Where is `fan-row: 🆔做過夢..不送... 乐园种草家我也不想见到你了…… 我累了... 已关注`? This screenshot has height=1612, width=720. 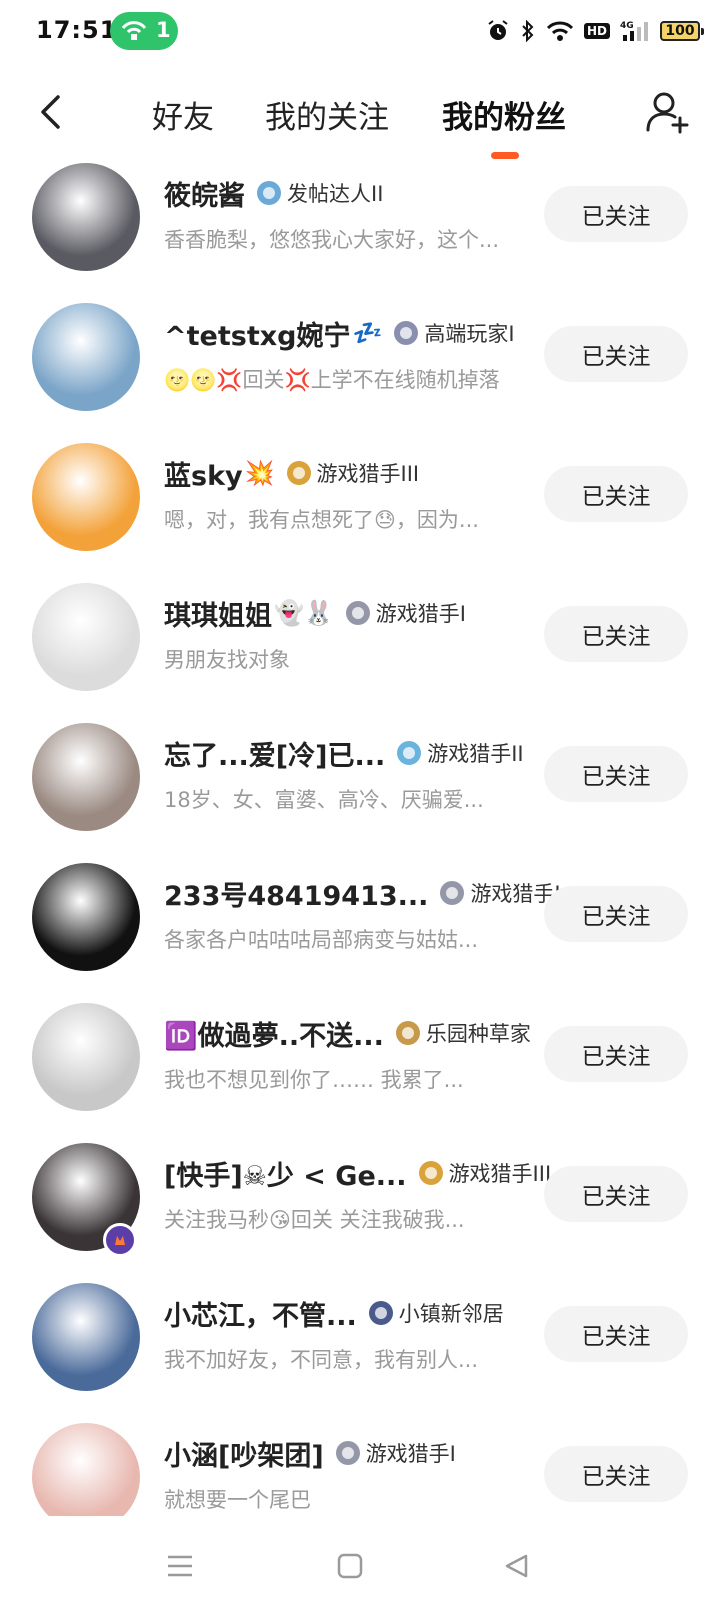 fan-row: 🆔做過夢..不送... 乐园种草家我也不想见到你了…… 我累了... 已关注 is located at coordinates (360, 1066).